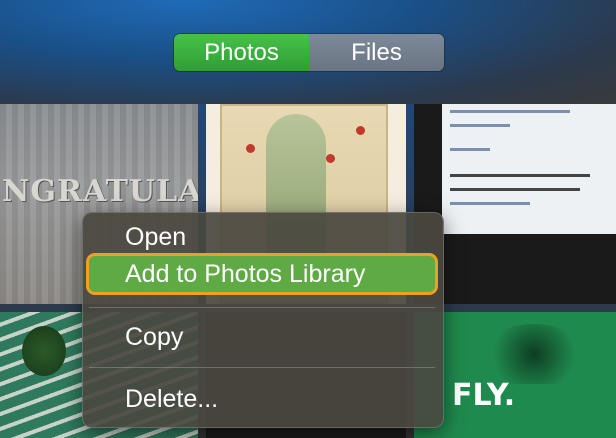  Describe the element at coordinates (262, 337) in the screenshot. I see `menu-item-copy: Copy` at that location.